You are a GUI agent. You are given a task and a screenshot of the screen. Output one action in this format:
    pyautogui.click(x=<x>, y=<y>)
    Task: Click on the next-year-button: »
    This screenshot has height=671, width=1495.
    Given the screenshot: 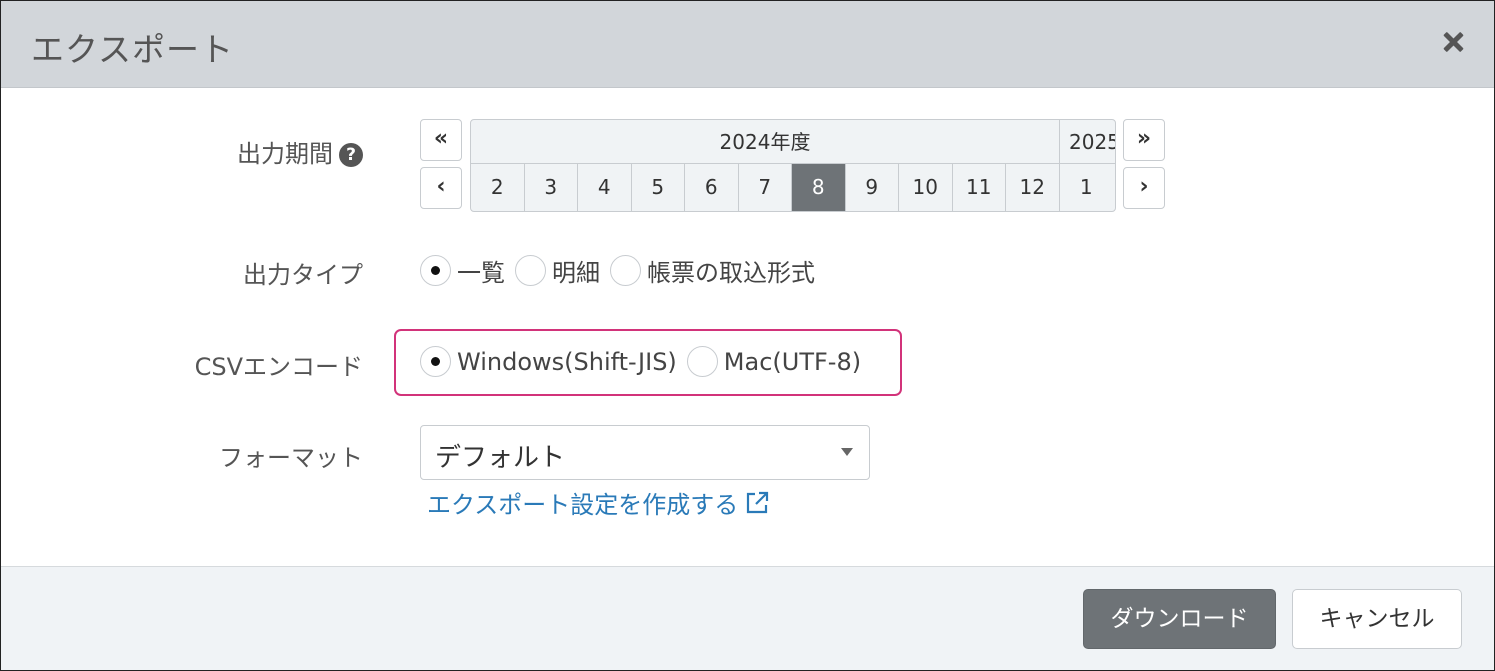 What is the action you would take?
    pyautogui.click(x=1144, y=140)
    